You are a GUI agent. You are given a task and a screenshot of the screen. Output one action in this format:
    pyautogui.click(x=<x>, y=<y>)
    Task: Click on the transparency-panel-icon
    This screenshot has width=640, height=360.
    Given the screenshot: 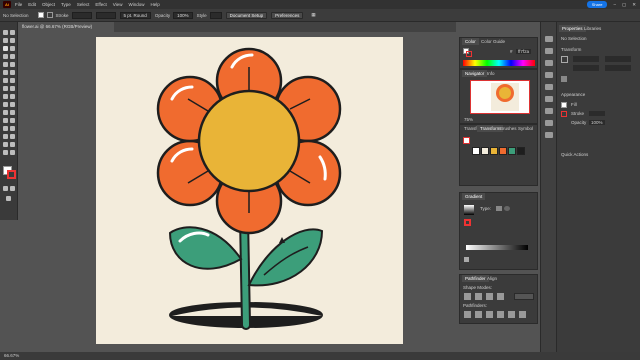 What is the action you would take?
    pyautogui.click(x=549, y=135)
    